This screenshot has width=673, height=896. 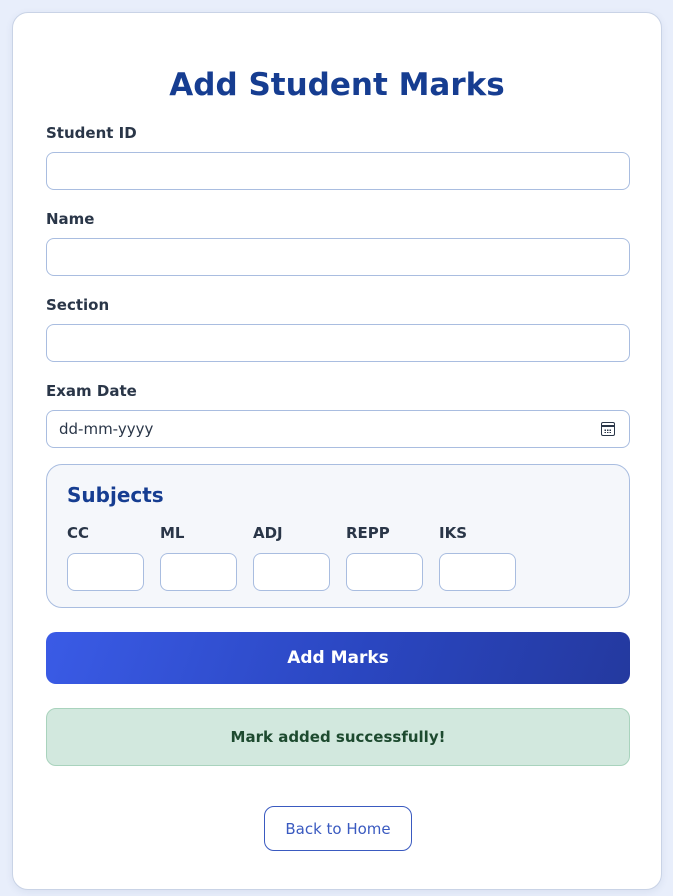 I want to click on subjects-title: Subjects, so click(x=115, y=495).